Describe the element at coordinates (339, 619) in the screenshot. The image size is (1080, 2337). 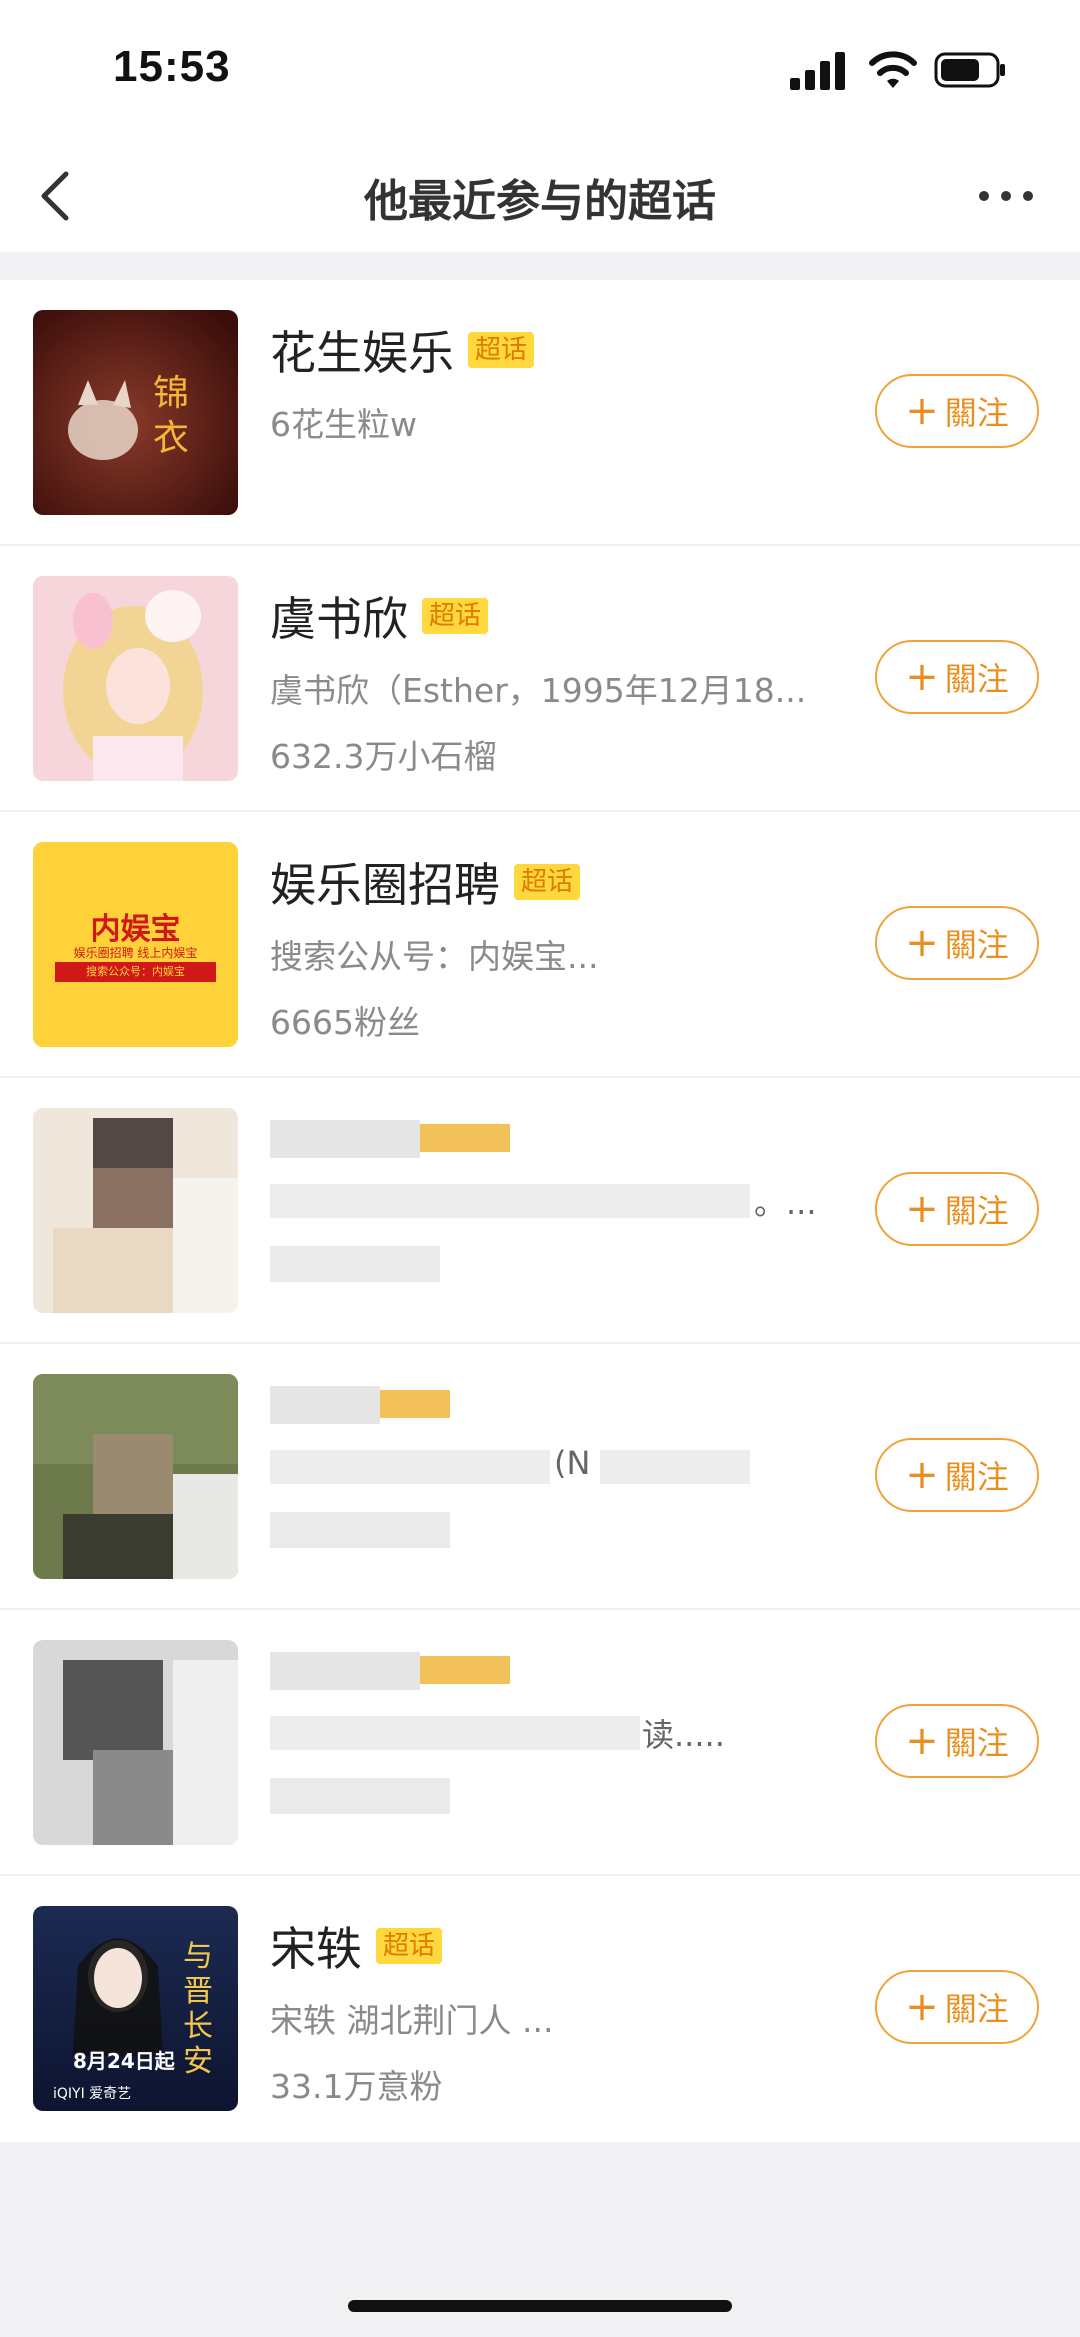
I see `topic-name: 虞书欣` at that location.